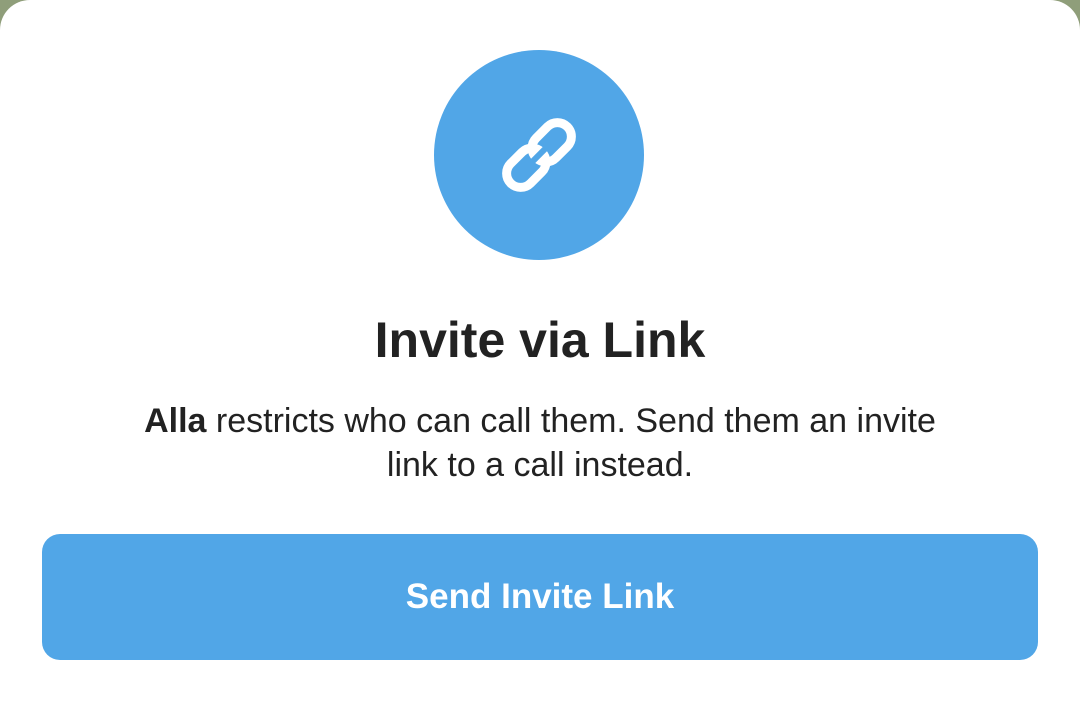 The image size is (1080, 702). I want to click on link-icon-circle, so click(539, 155).